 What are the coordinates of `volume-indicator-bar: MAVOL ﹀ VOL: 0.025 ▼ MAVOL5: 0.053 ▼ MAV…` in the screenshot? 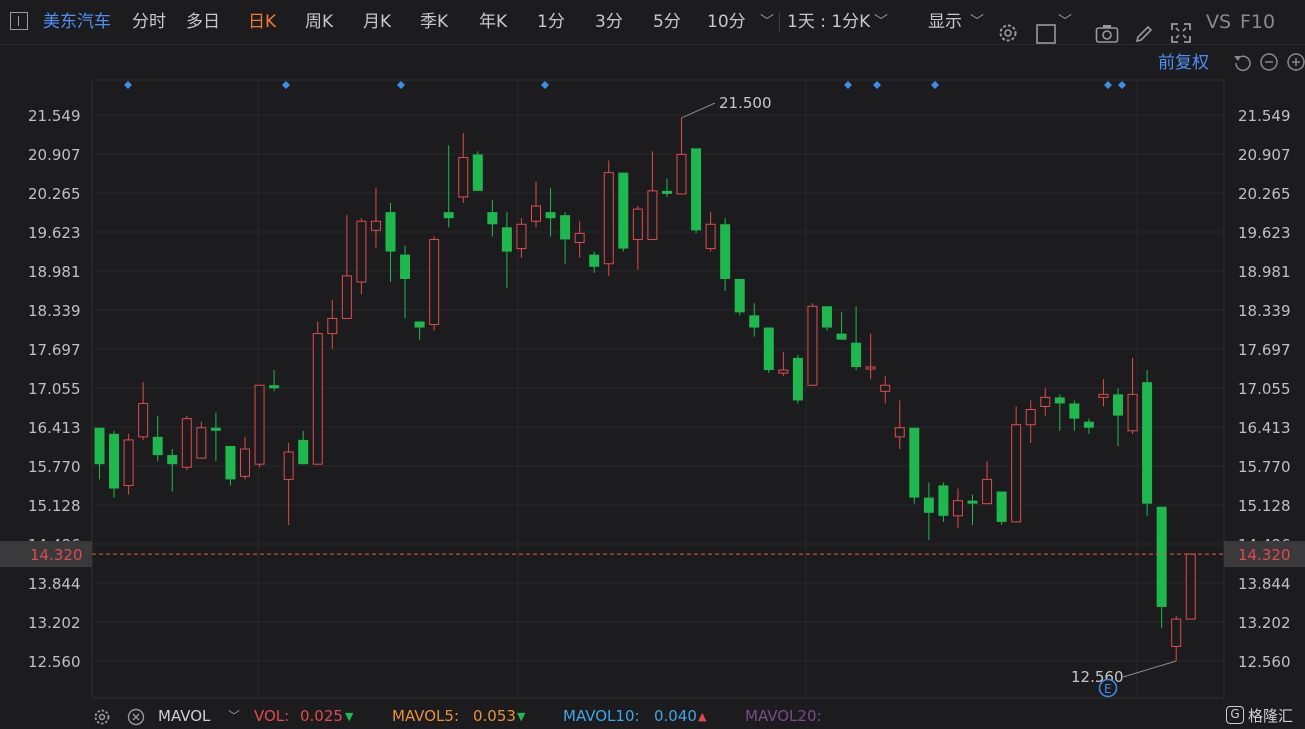 It's located at (652, 716).